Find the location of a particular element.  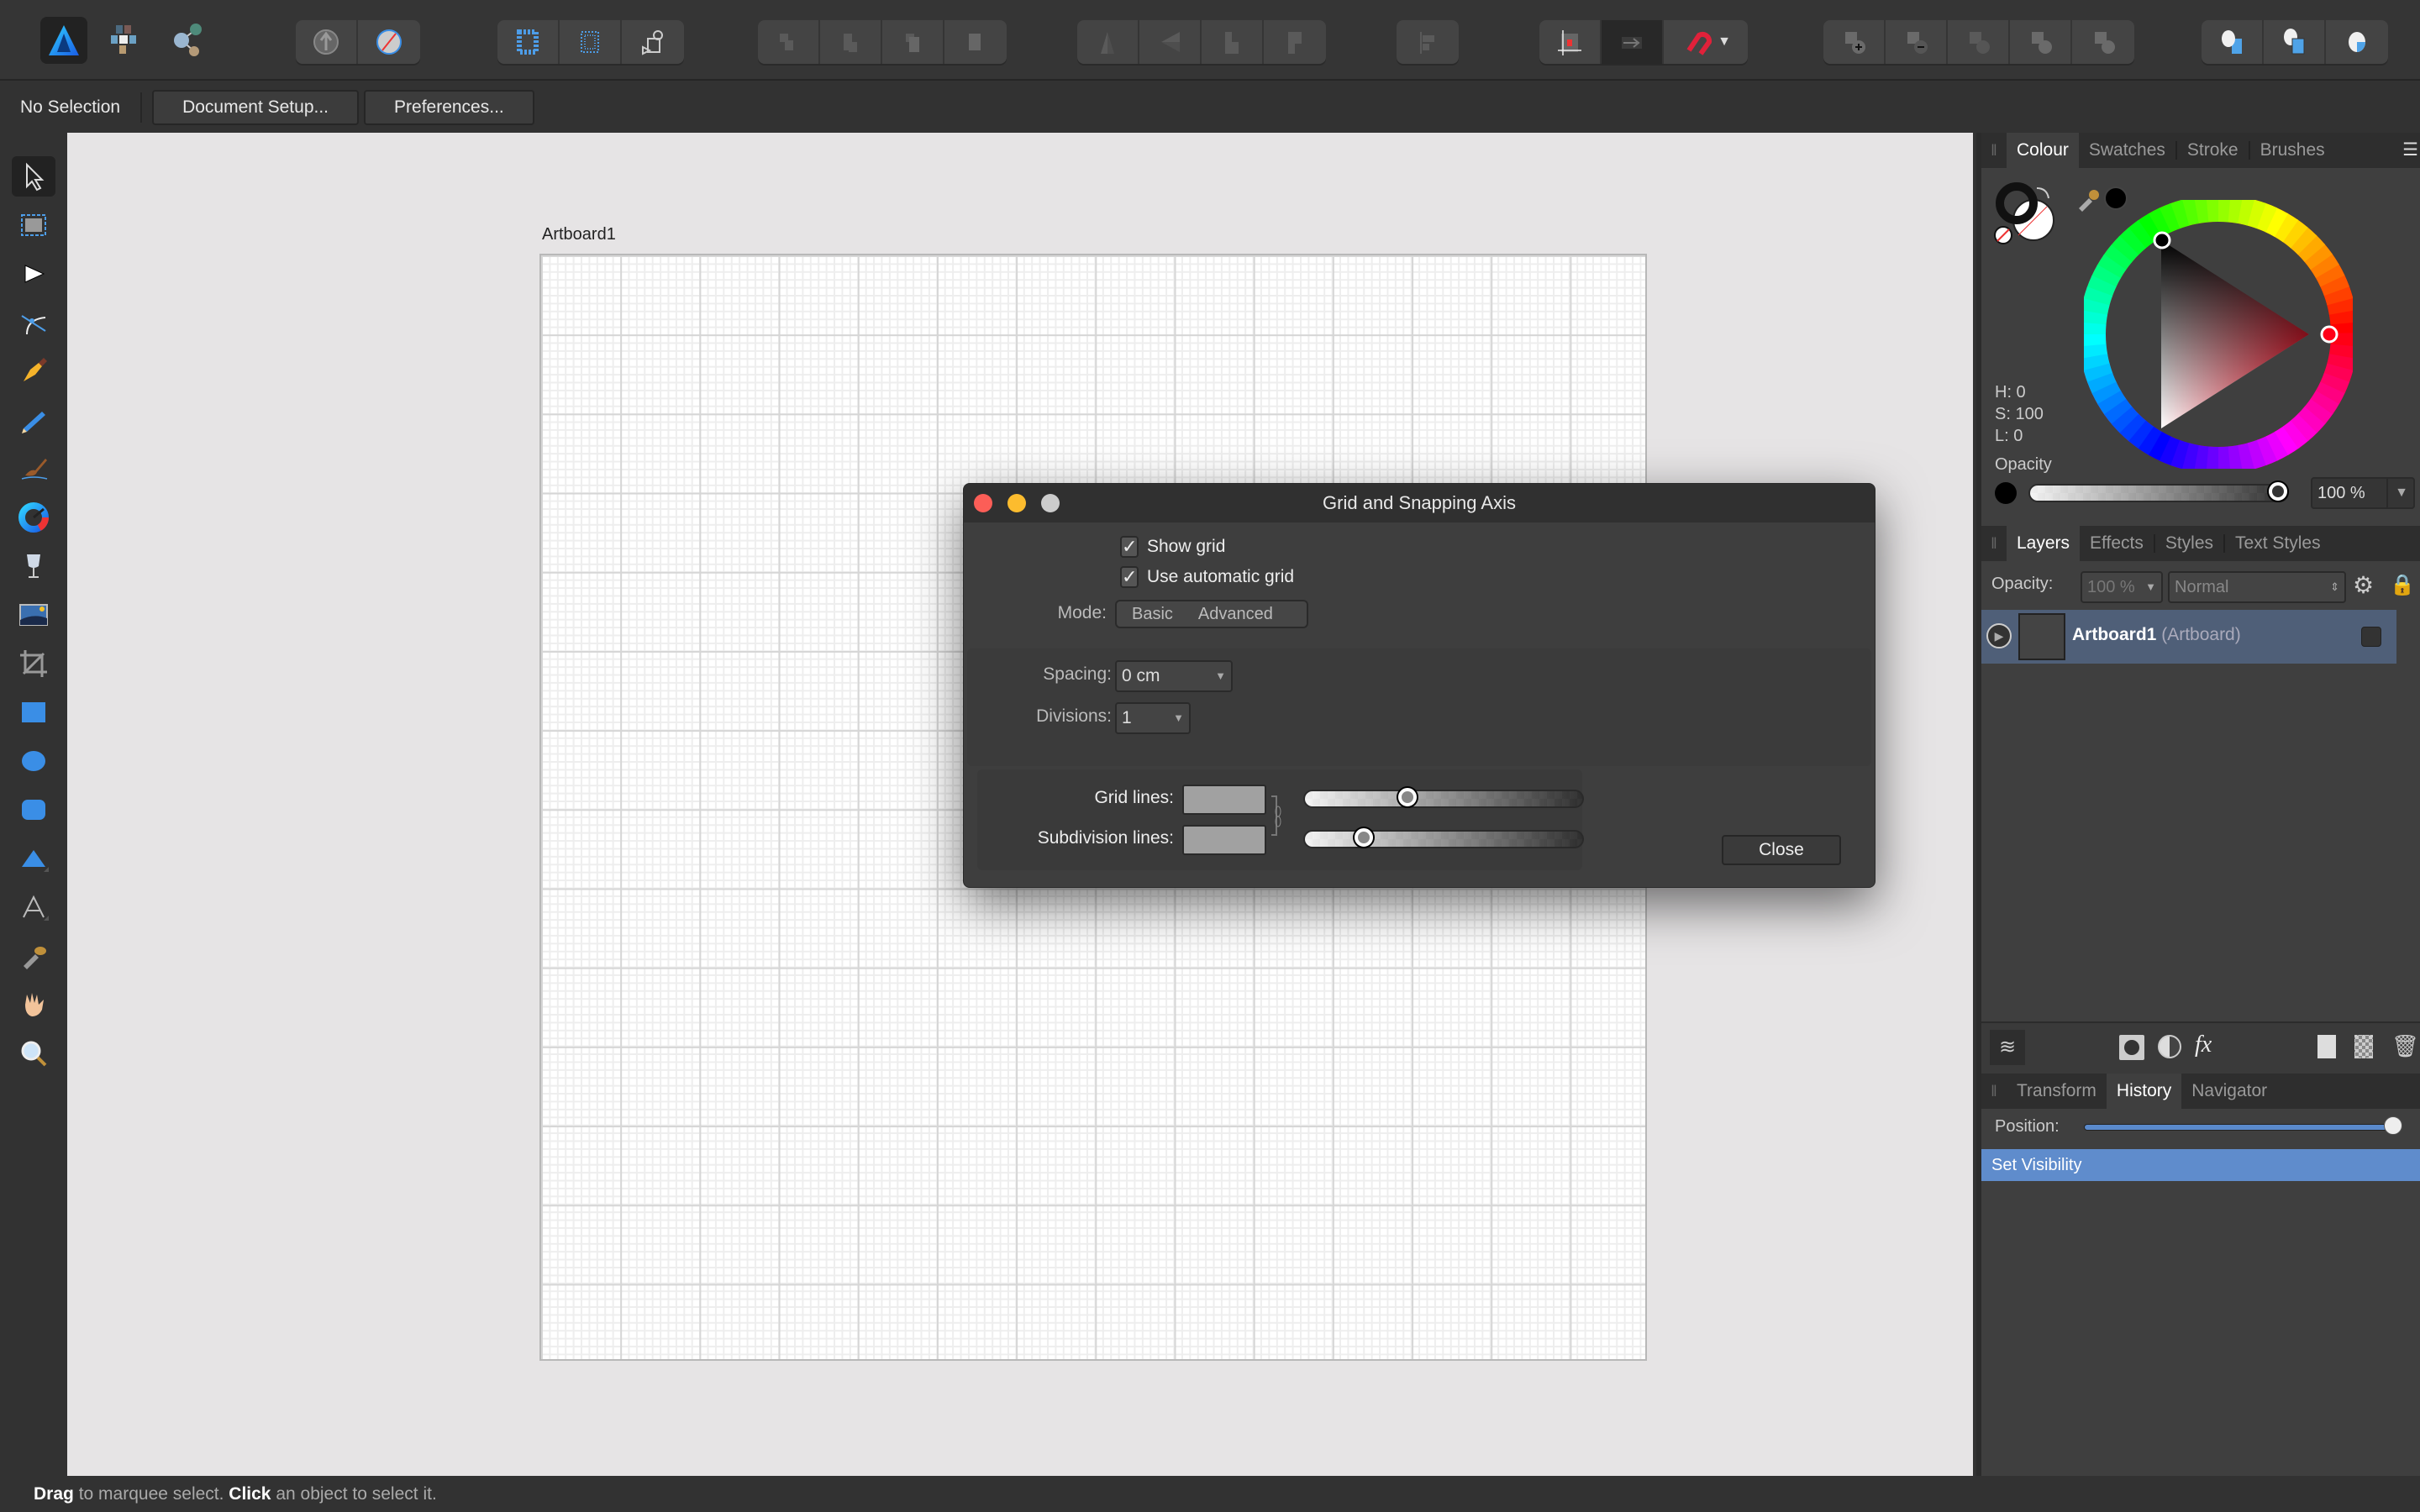

use-automatic-grid-checkbox: ✓ Use automatic grid is located at coordinates (1207, 577).